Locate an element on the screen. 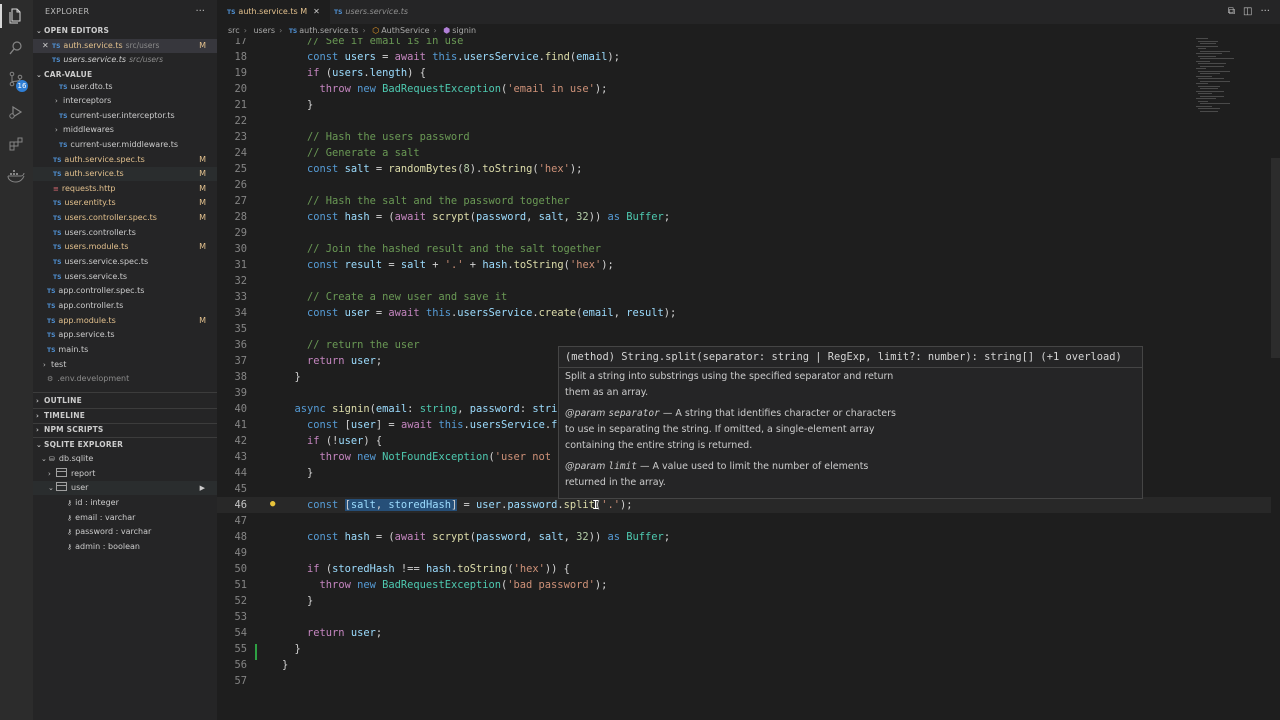 This screenshot has width=1280, height=720. code-line: 29 is located at coordinates (748, 233).